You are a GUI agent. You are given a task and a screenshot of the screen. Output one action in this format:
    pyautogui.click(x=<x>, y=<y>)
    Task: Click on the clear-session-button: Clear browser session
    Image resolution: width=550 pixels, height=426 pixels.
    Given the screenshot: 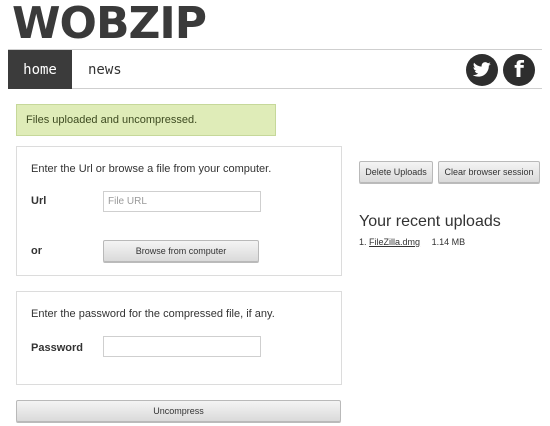 What is the action you would take?
    pyautogui.click(x=489, y=172)
    